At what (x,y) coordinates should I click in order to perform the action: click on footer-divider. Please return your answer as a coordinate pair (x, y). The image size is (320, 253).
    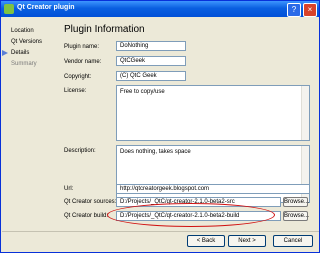
    Looking at the image, I should click on (160, 231).